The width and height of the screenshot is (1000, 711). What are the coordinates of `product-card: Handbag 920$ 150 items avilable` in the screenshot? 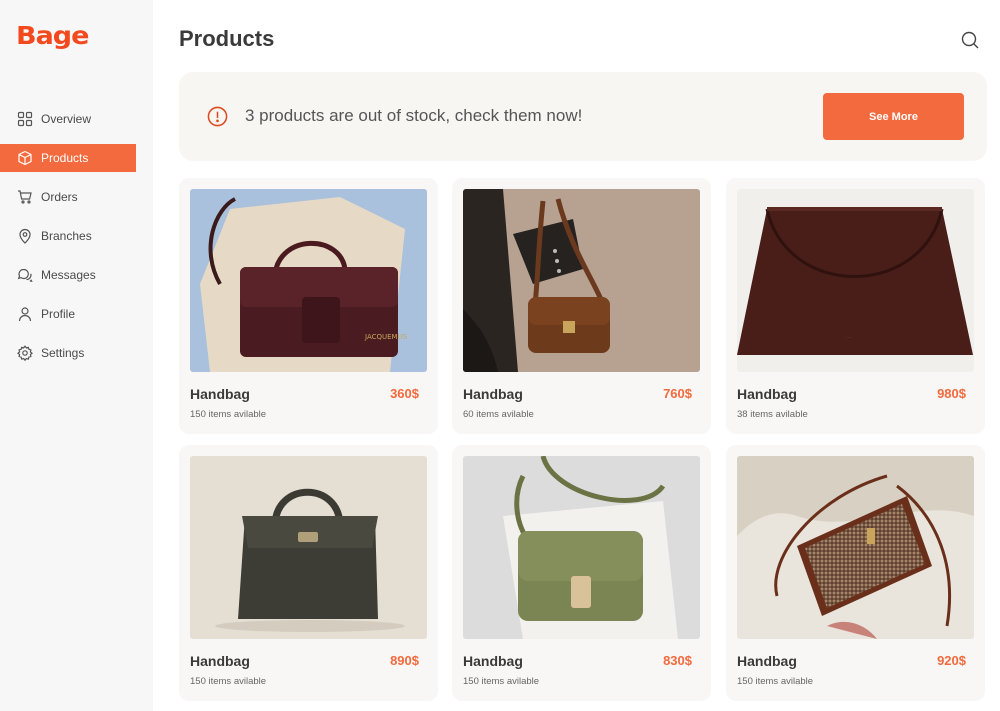 It's located at (855, 573).